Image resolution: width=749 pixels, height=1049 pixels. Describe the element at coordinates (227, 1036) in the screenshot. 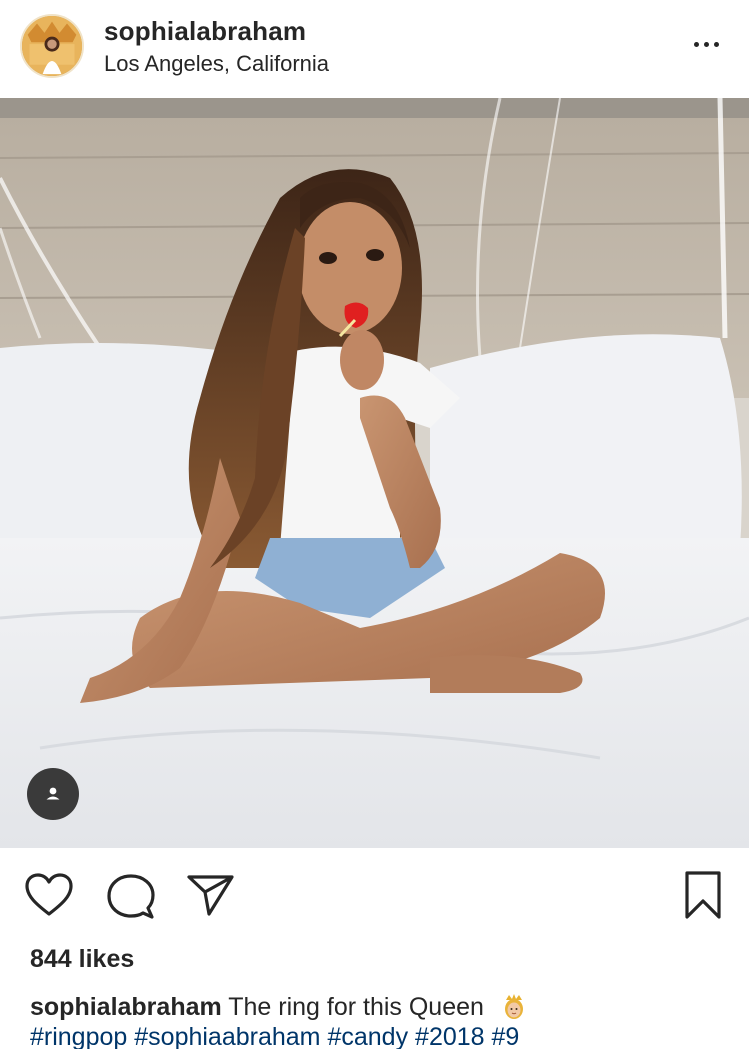

I see `hashtag-link: #sophiaabraham` at that location.